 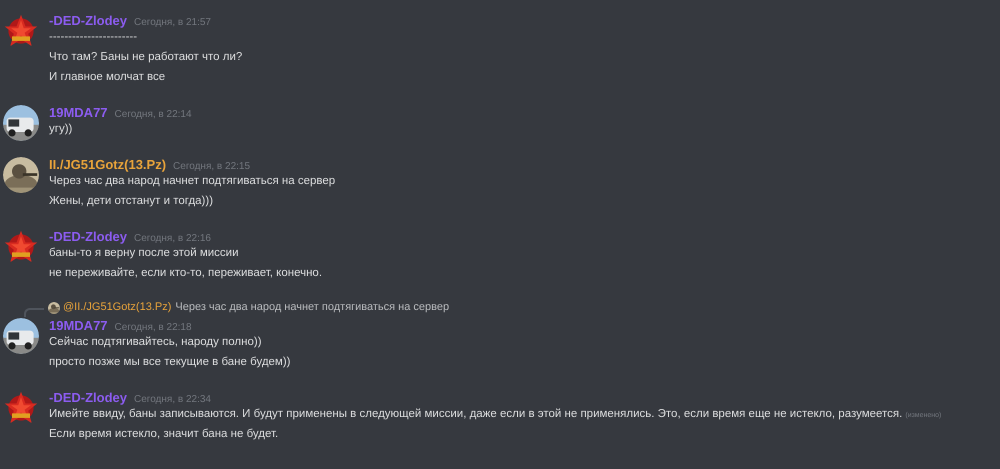 What do you see at coordinates (153, 328) in the screenshot?
I see `timestamp: Сегодня, в 22:18` at bounding box center [153, 328].